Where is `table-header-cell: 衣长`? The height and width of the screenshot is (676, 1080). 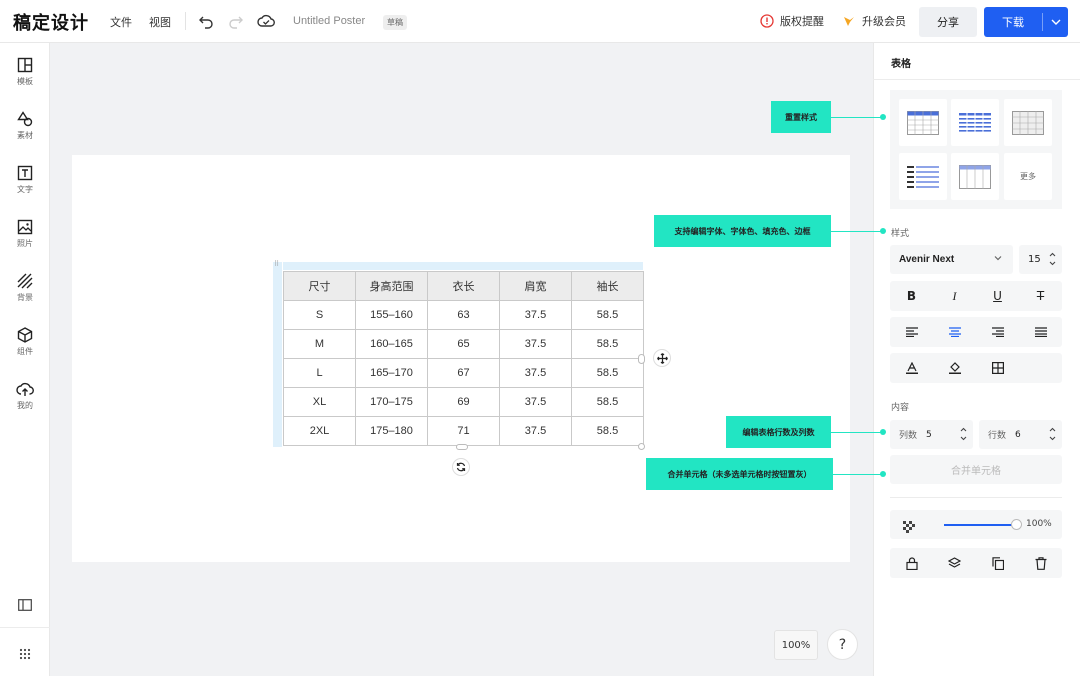
table-header-cell: 衣长 is located at coordinates (463, 286).